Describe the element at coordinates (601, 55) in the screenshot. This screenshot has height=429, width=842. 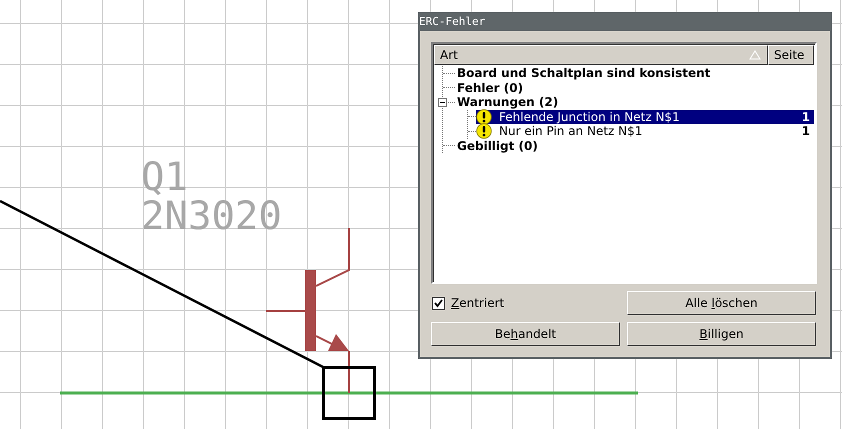
I see `column-header: Art` at that location.